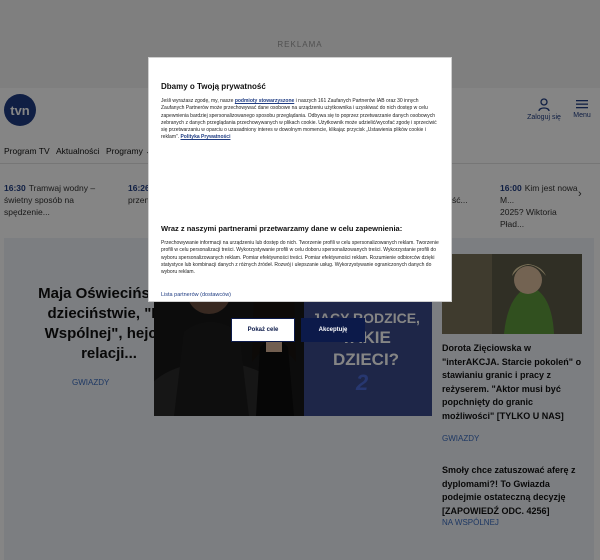 This screenshot has width=600, height=560. I want to click on vendors-list-link: Lista partnerów (dostawców), so click(196, 295).